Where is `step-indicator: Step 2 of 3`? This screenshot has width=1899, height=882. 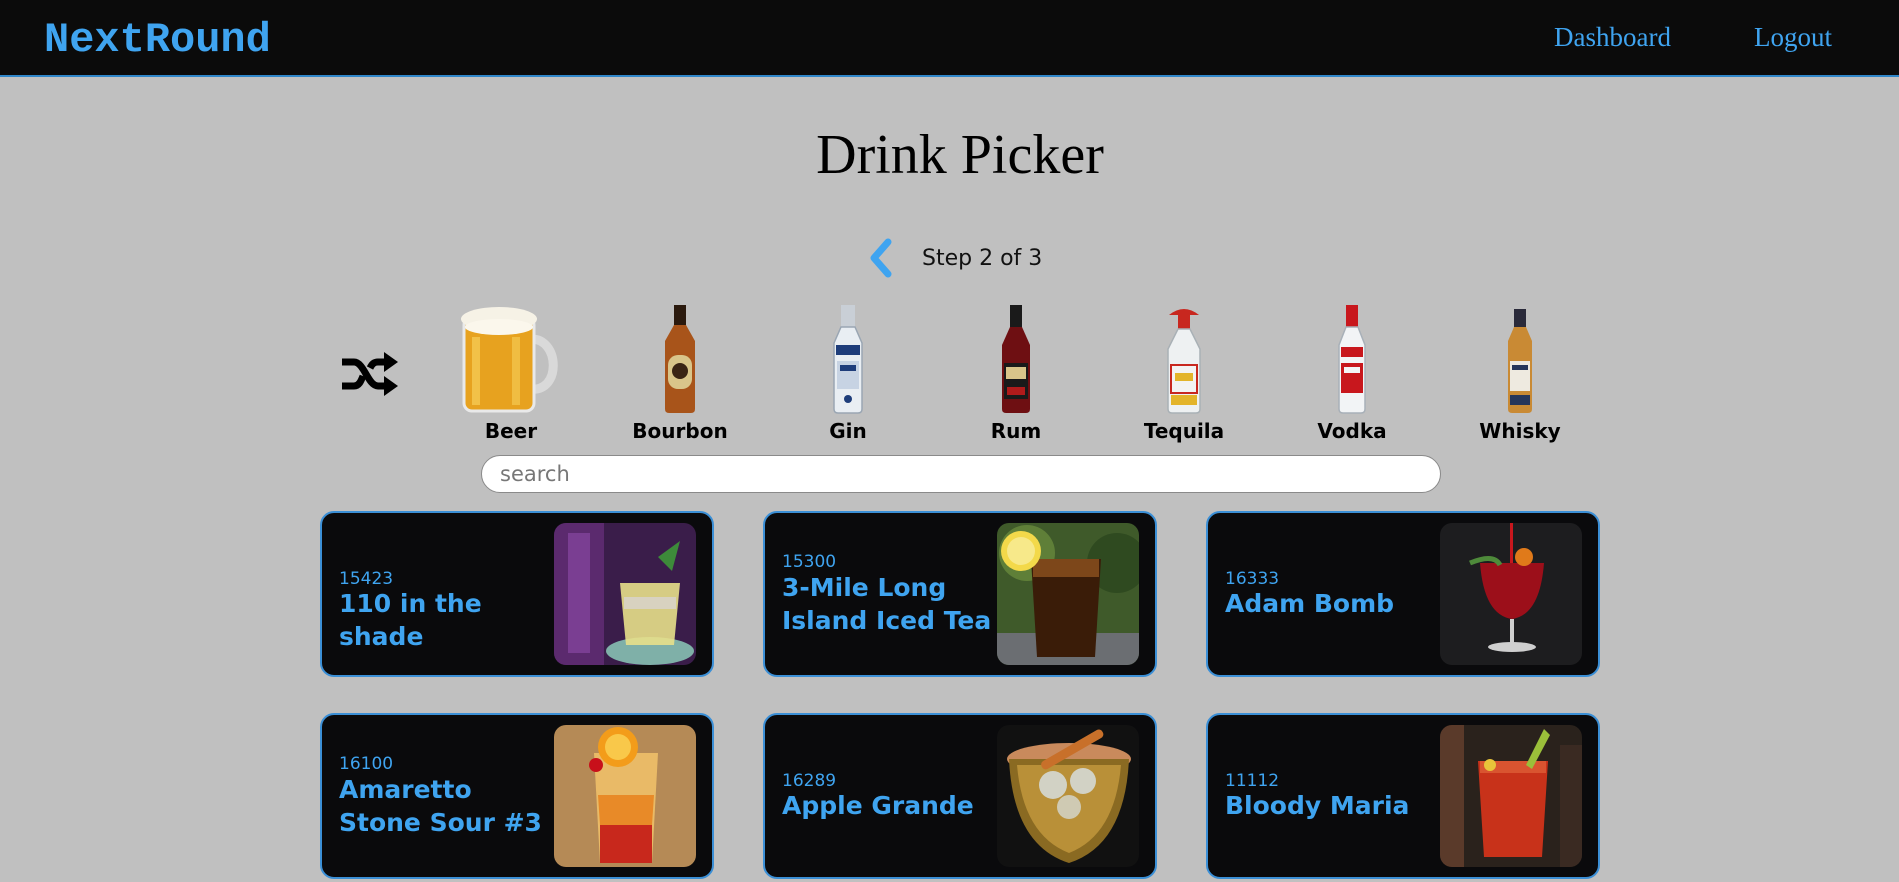
step-indicator: Step 2 of 3 is located at coordinates (954, 258).